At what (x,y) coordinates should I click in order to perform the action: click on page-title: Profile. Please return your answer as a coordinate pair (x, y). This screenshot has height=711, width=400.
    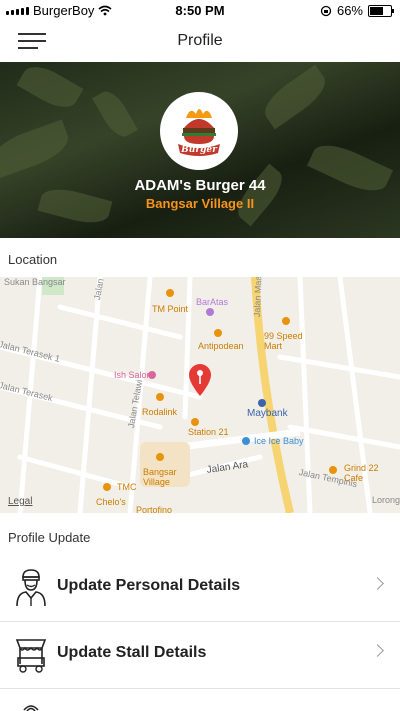
    Looking at the image, I should click on (200, 40).